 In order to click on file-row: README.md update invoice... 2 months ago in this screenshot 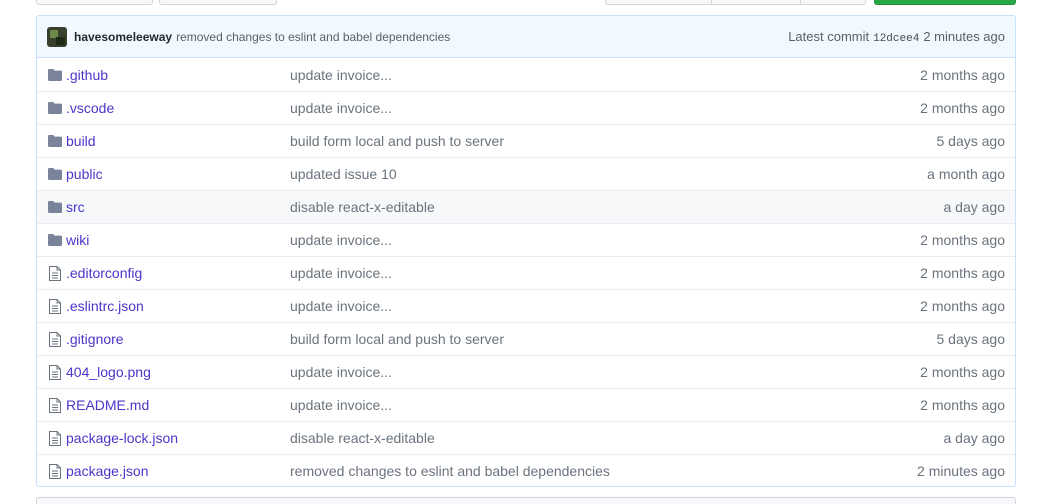, I will do `click(526, 404)`.